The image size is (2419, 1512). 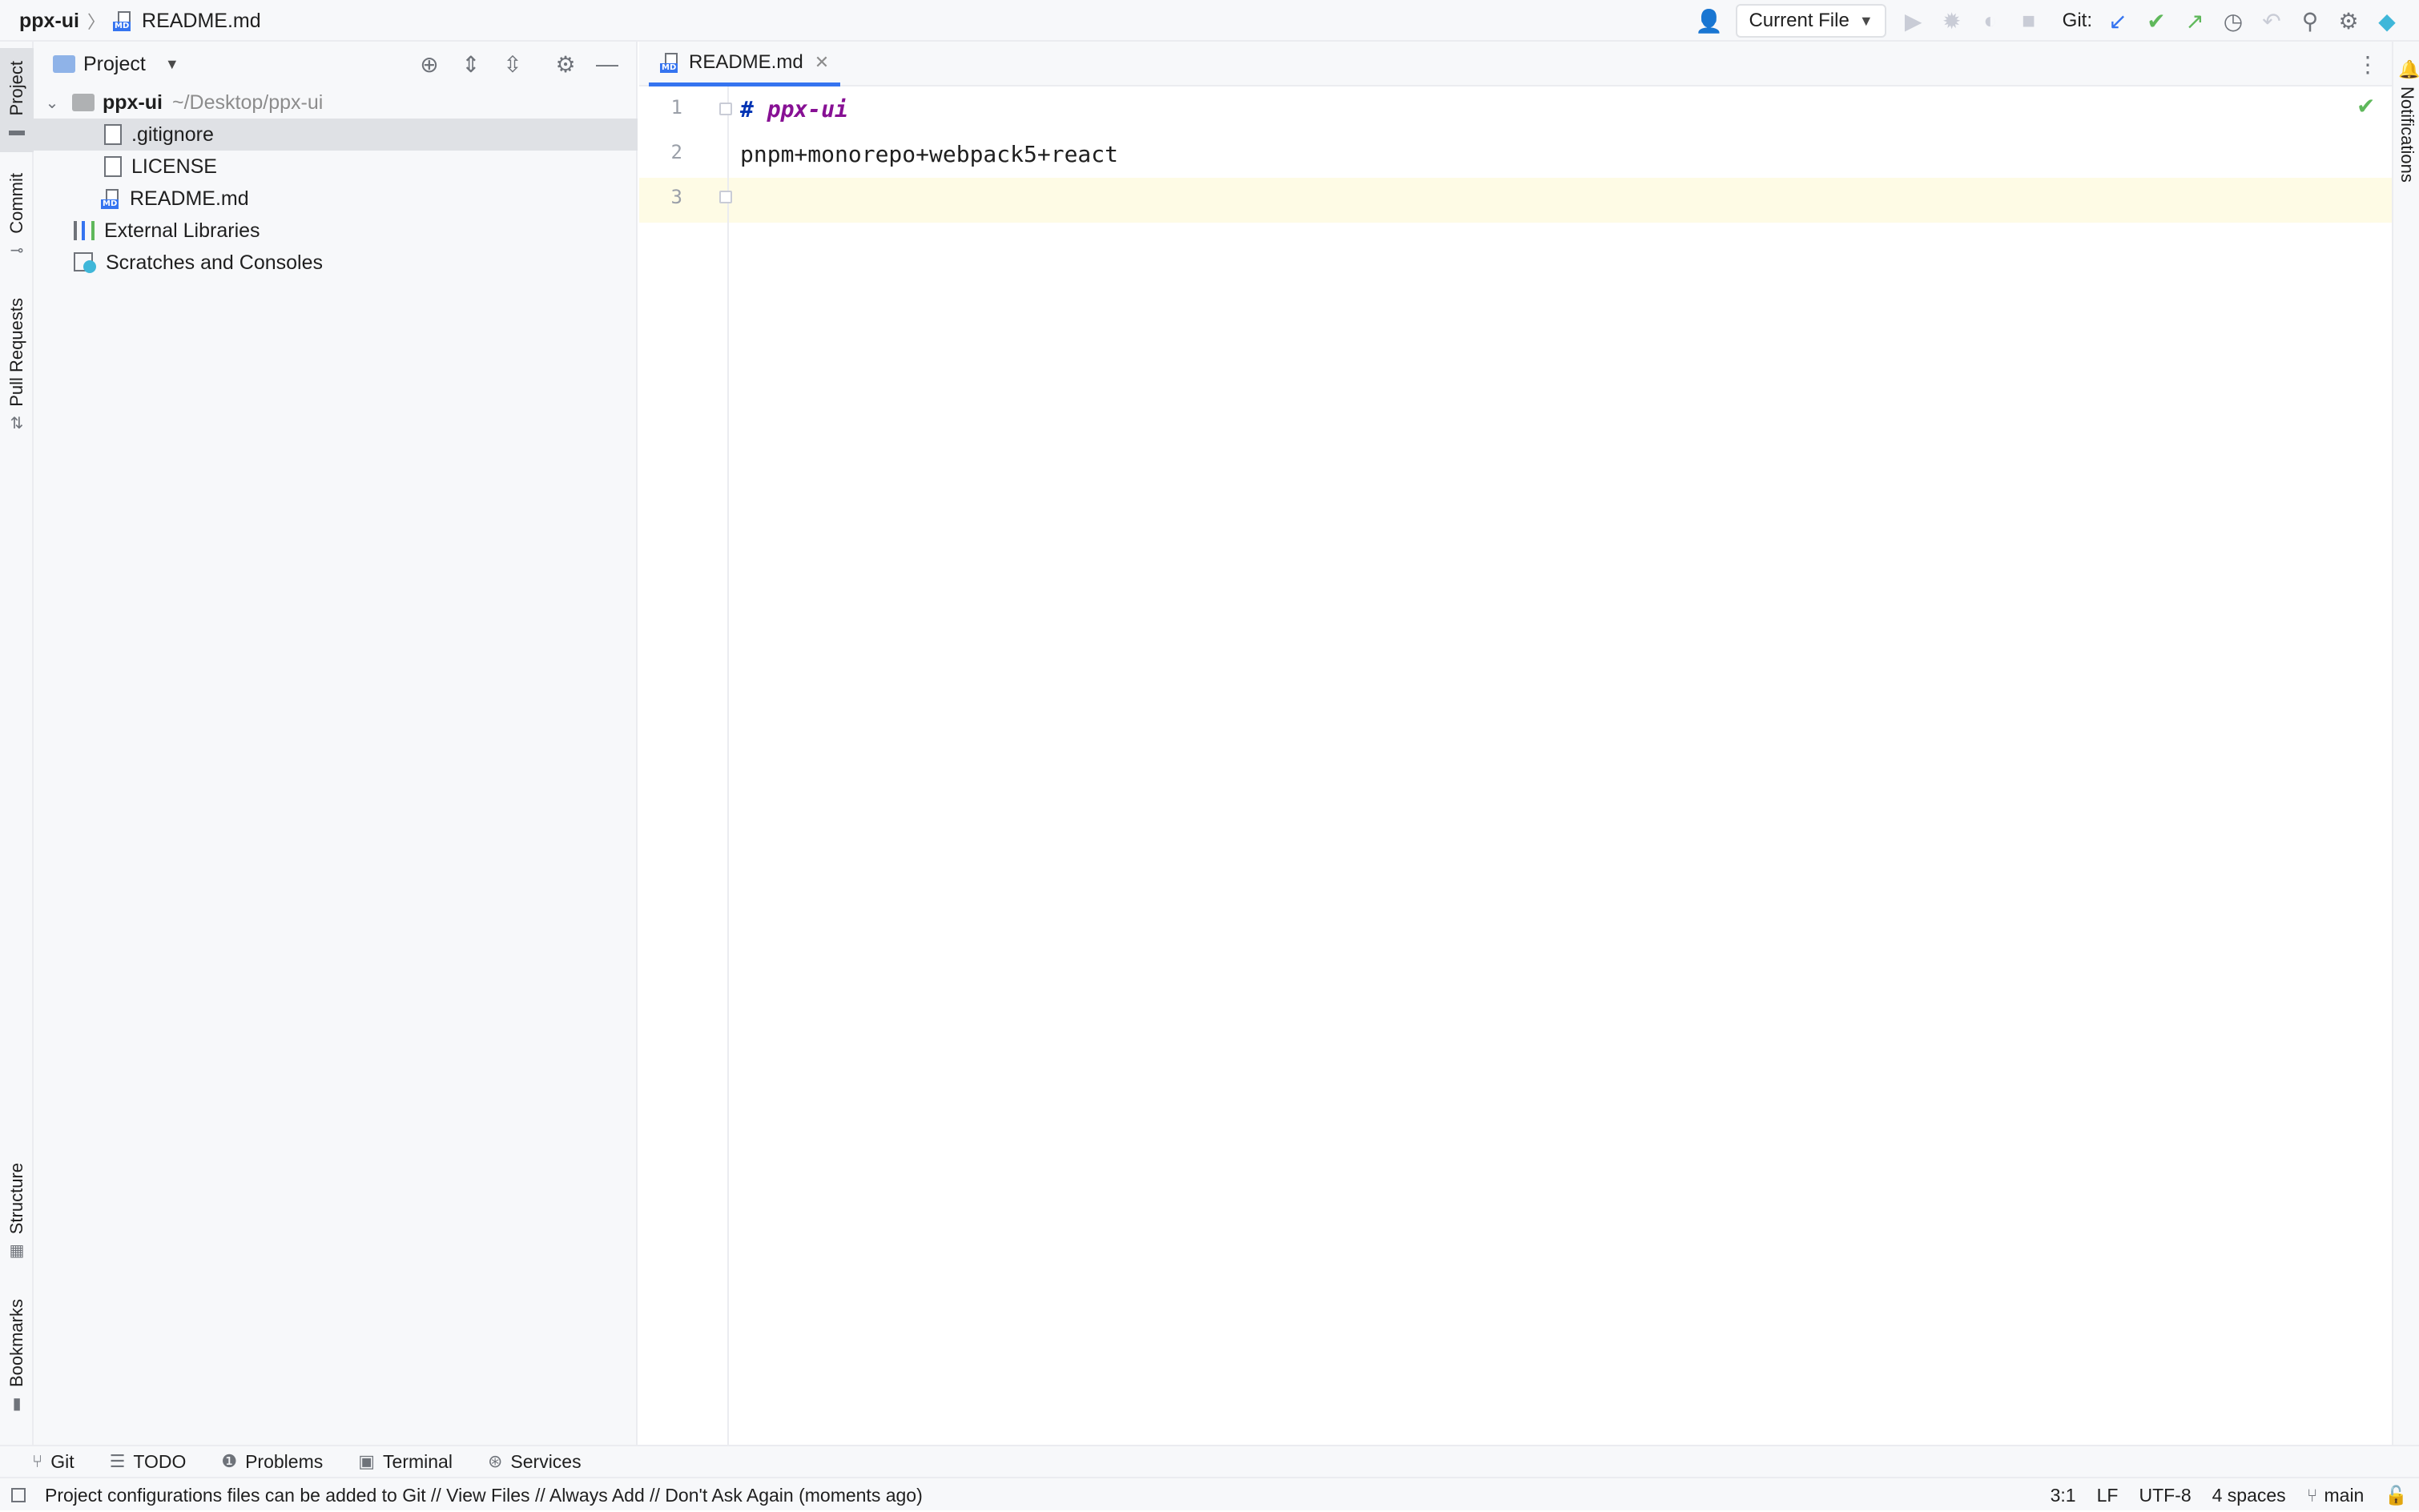 What do you see at coordinates (2249, 1495) in the screenshot?
I see `indent-setting: 4 spaces` at bounding box center [2249, 1495].